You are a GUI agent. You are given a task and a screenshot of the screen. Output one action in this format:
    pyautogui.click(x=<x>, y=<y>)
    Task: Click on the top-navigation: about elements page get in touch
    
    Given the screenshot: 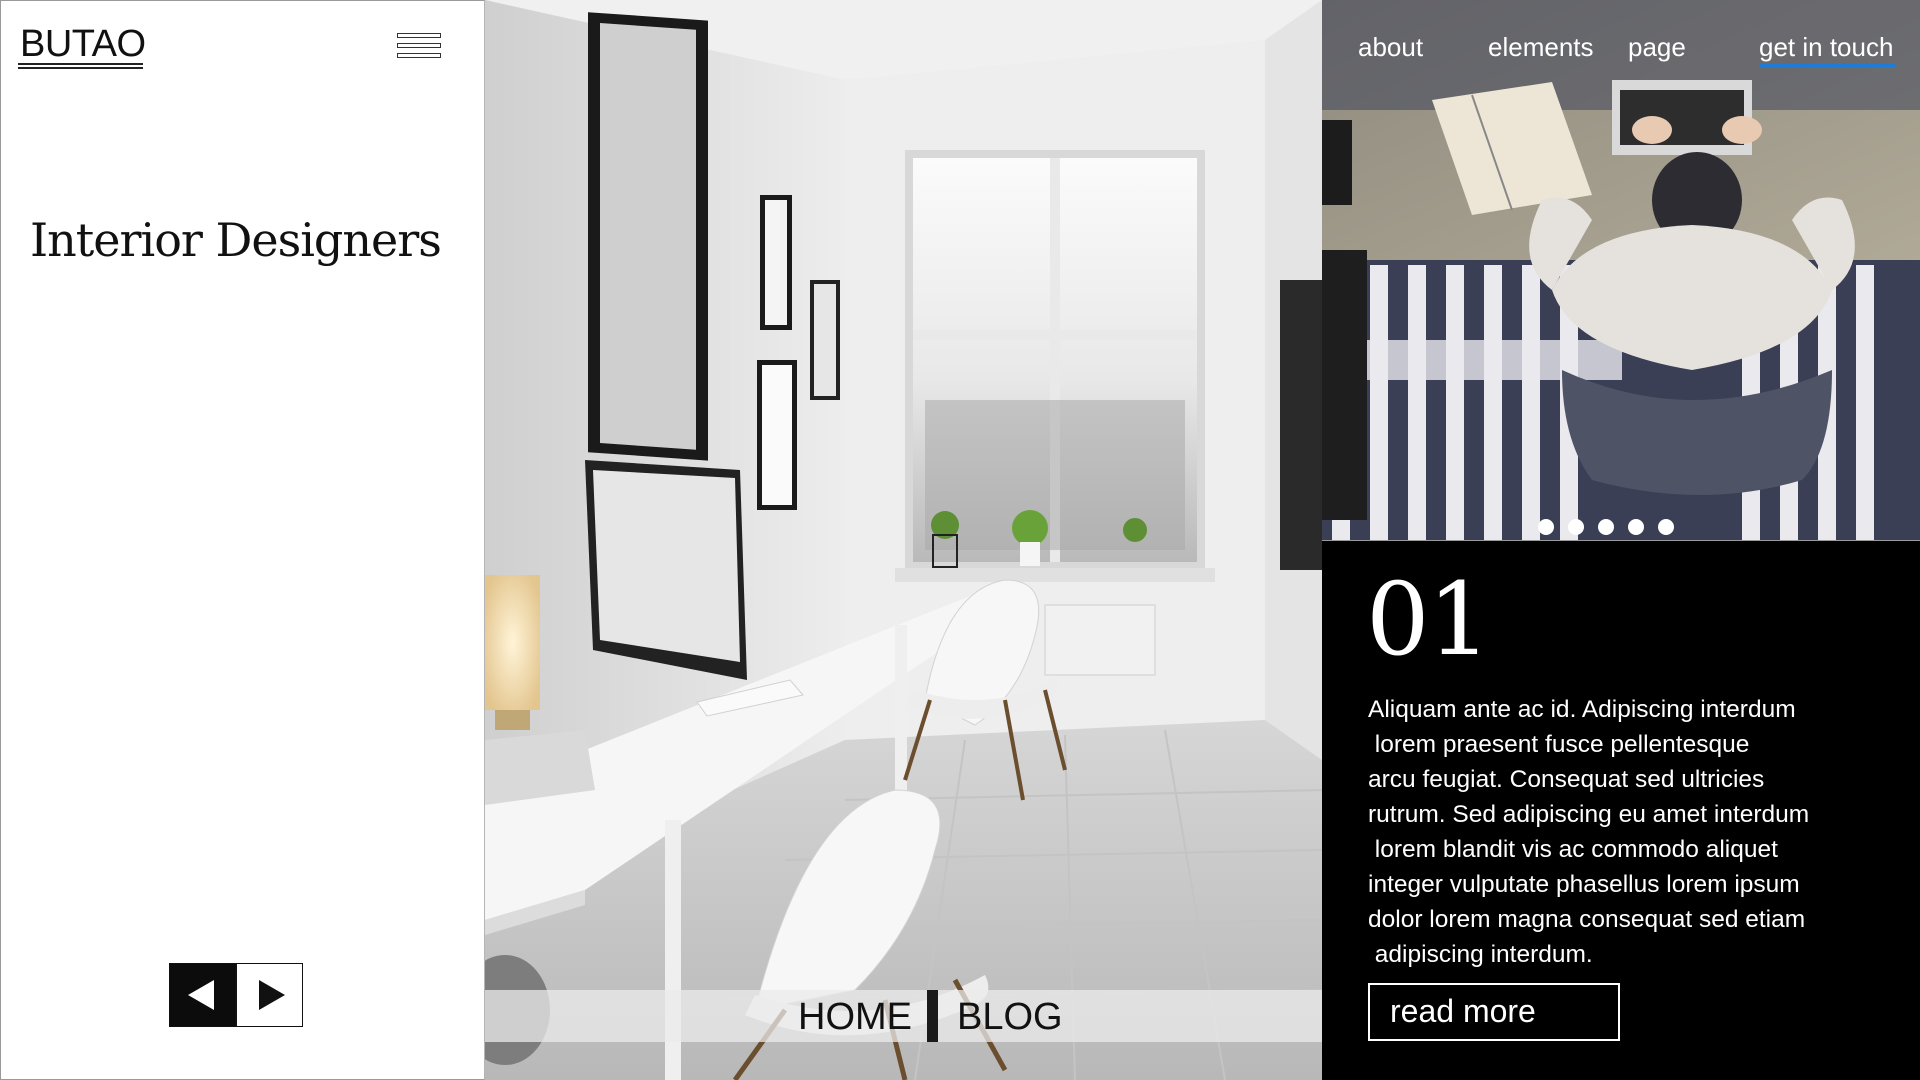 What is the action you would take?
    pyautogui.click(x=1621, y=40)
    